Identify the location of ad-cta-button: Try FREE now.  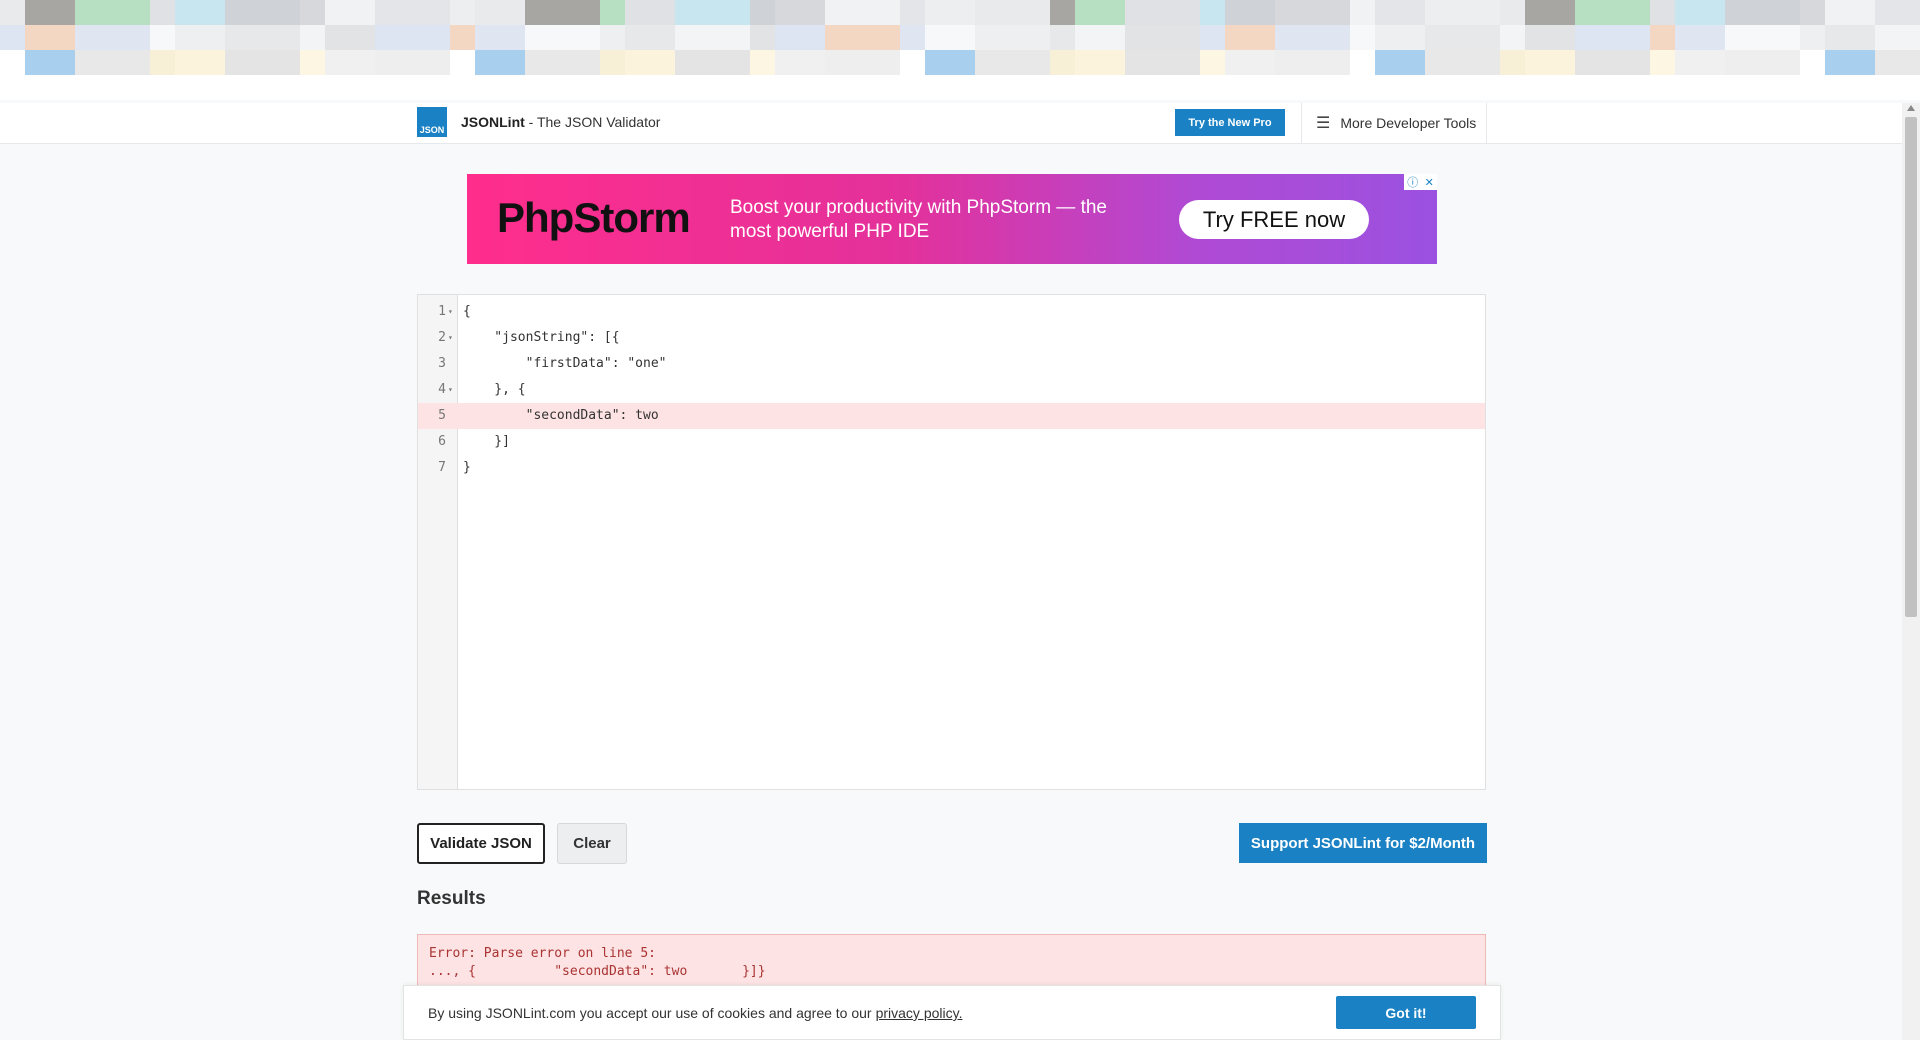
(1274, 219).